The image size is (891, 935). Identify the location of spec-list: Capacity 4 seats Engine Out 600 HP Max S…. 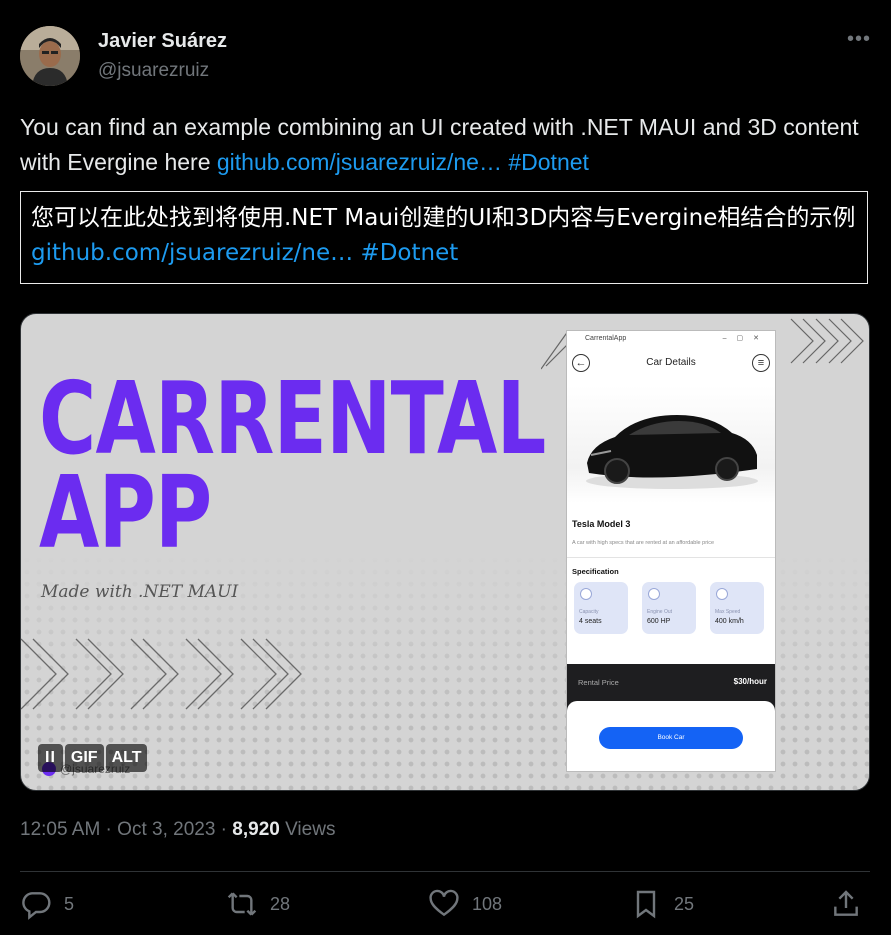
(671, 605).